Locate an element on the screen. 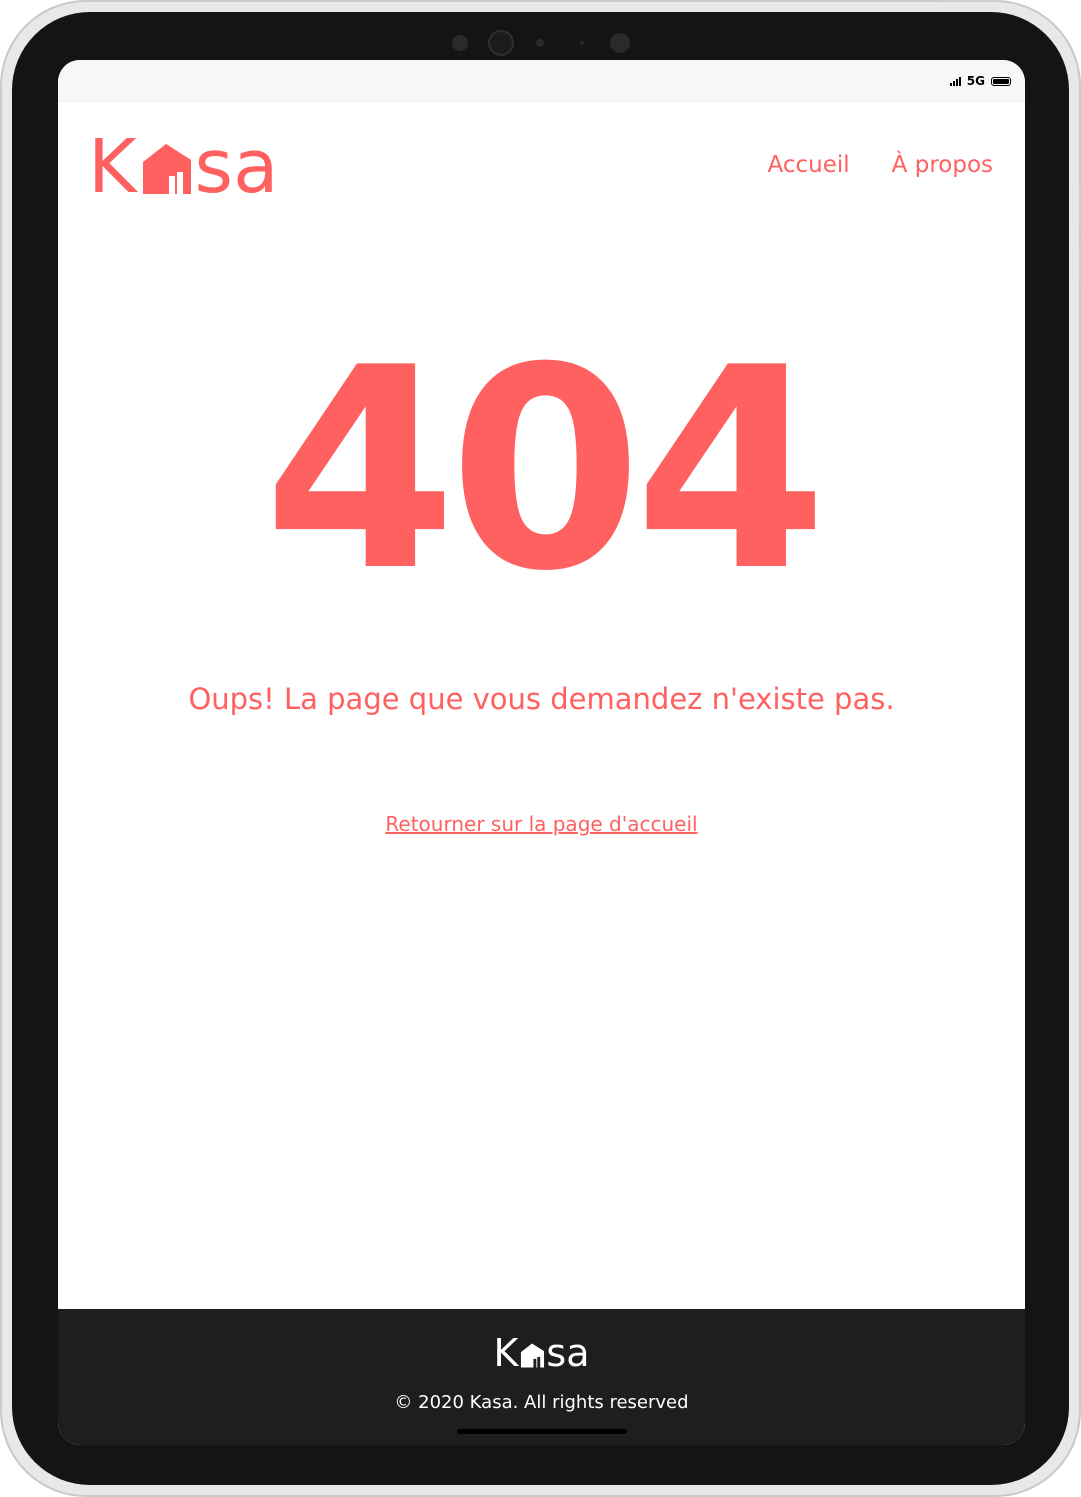 The width and height of the screenshot is (1081, 1497). home-link-wrapper: Retourner sur la page d'accueil is located at coordinates (541, 824).